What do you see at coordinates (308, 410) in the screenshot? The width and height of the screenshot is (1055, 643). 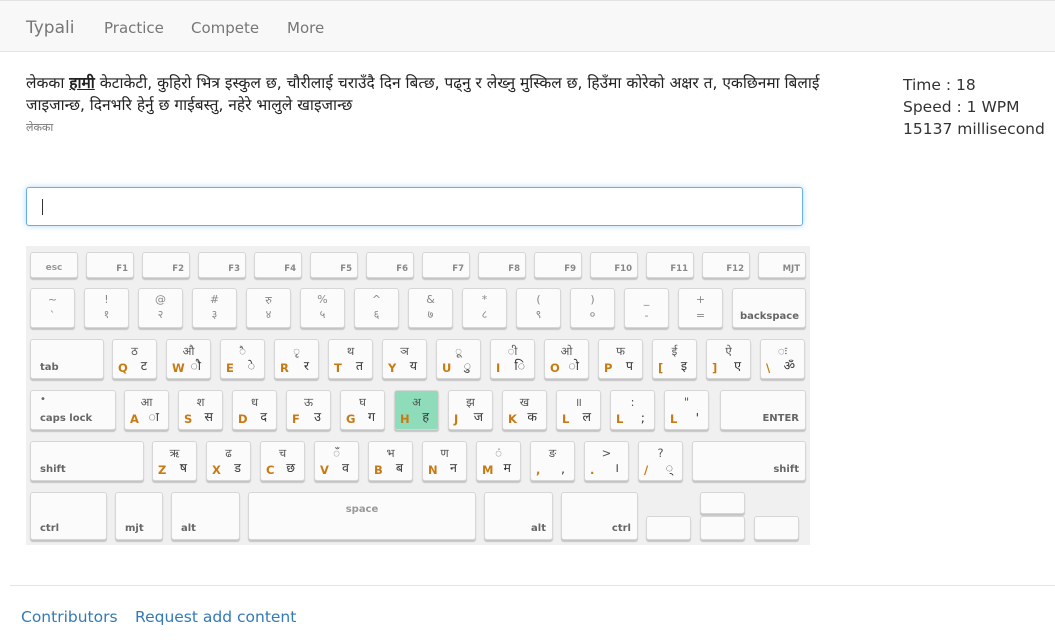 I see `key-letter: ऊFउ` at bounding box center [308, 410].